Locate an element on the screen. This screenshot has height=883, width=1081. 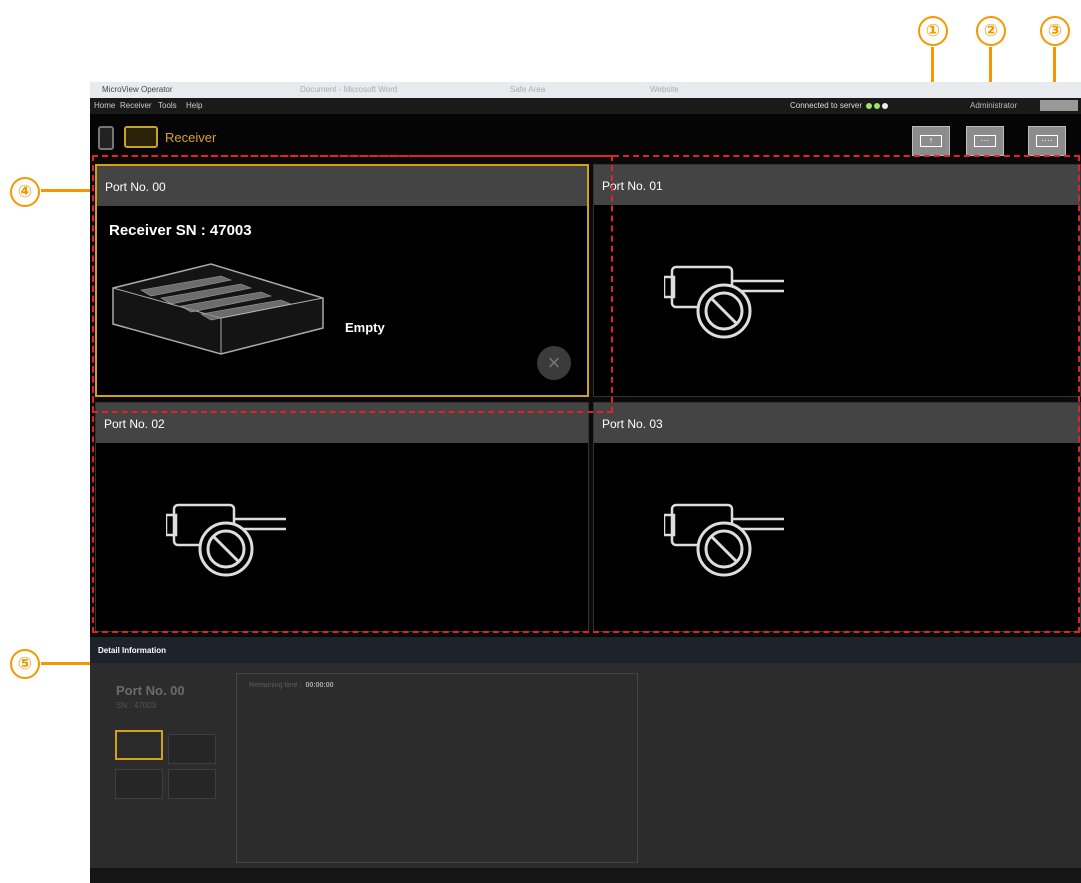
callout-4: ④ is located at coordinates (25, 192).